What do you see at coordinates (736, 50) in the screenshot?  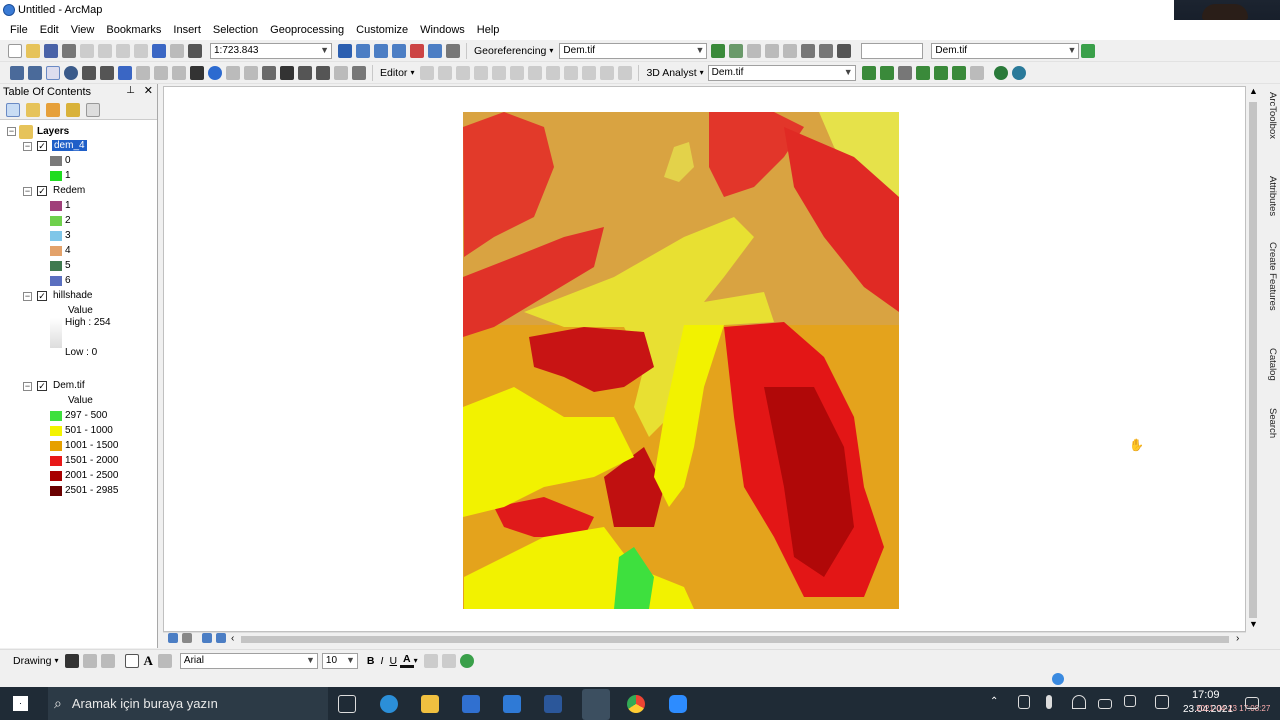 I see `rotate-icon` at bounding box center [736, 50].